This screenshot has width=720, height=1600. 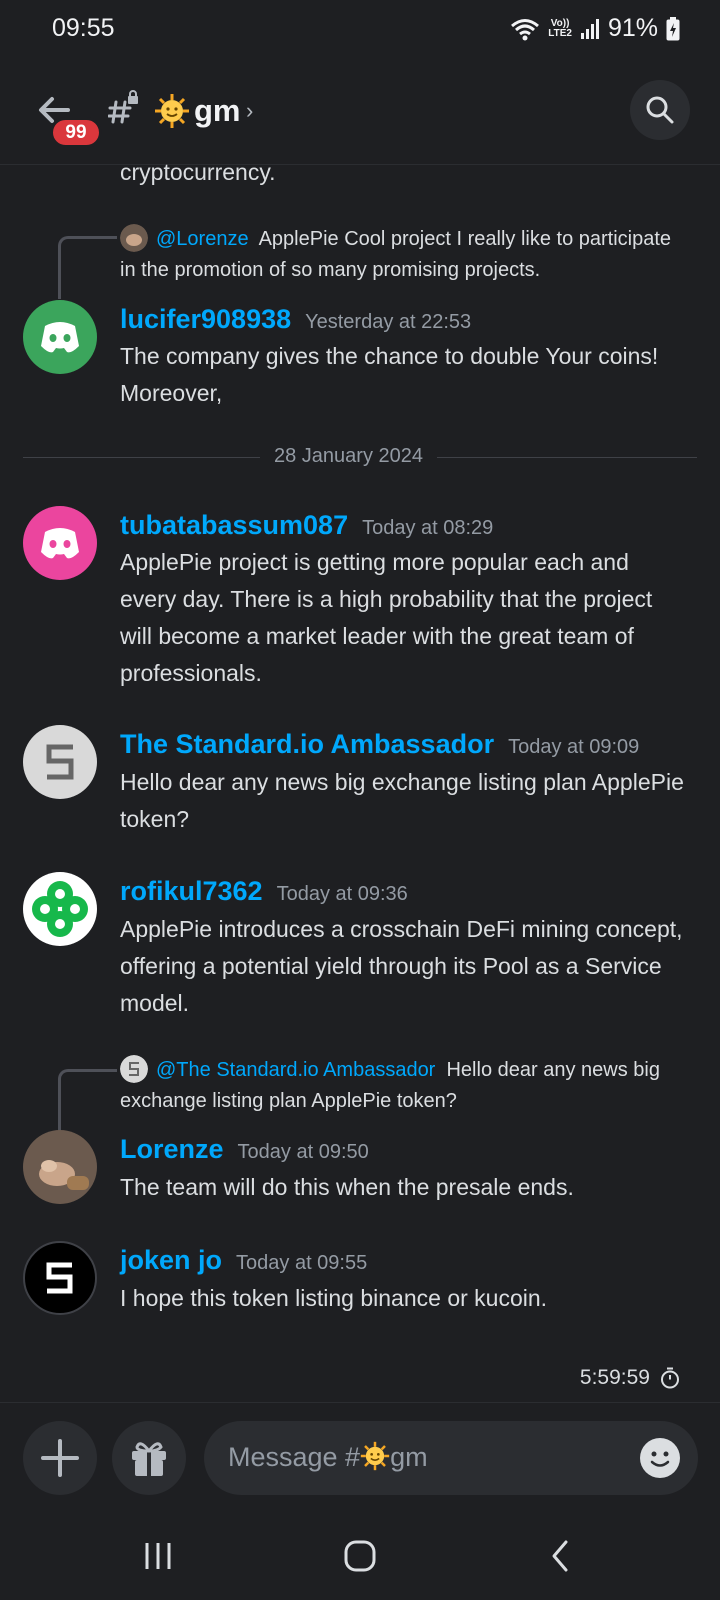 I want to click on add-attachment-button, so click(x=60, y=1458).